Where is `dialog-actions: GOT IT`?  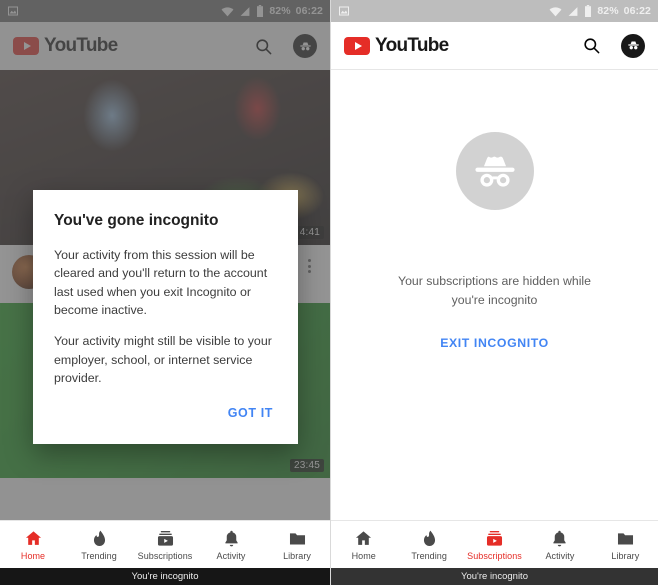
dialog-actions: GOT IT is located at coordinates (165, 412).